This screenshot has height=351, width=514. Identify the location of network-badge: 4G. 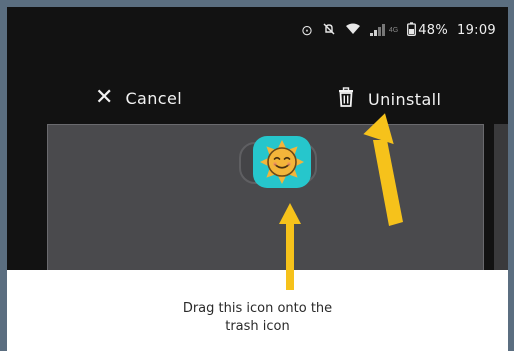
(393, 30).